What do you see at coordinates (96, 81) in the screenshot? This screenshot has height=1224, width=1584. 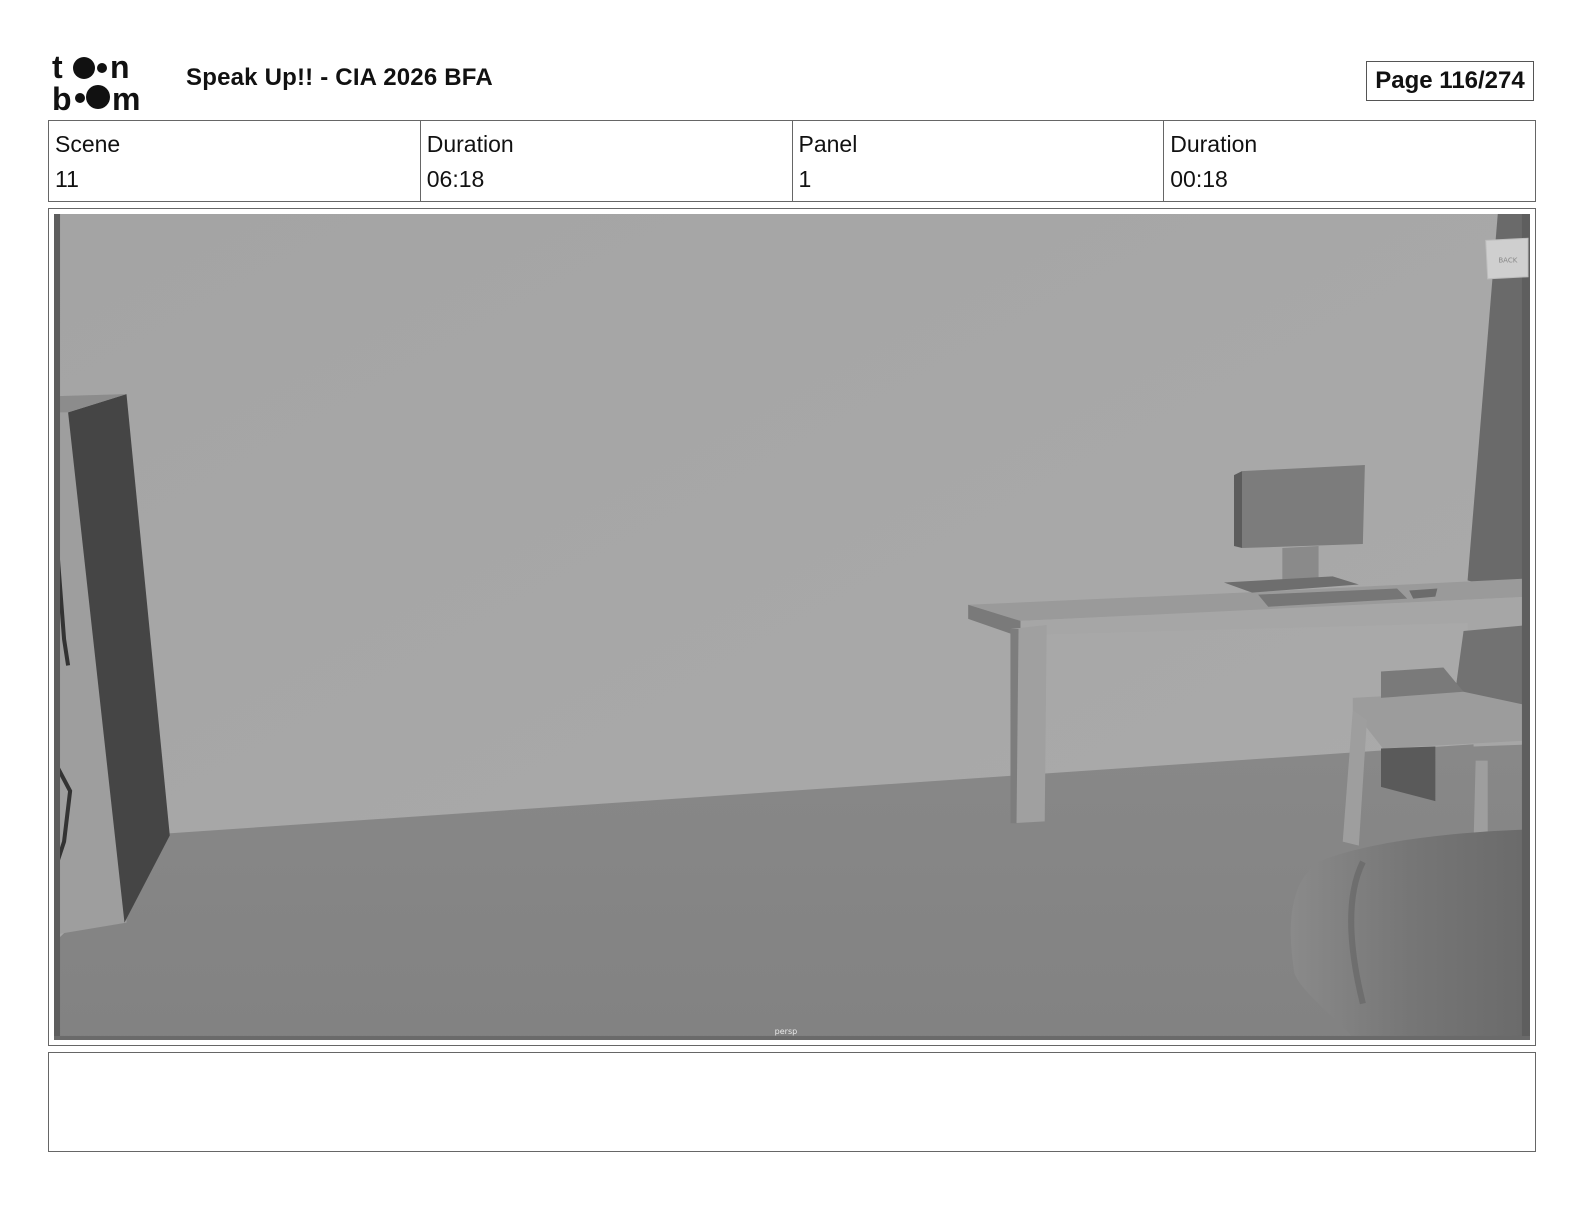 I see `toonboom-logo: t n b m` at bounding box center [96, 81].